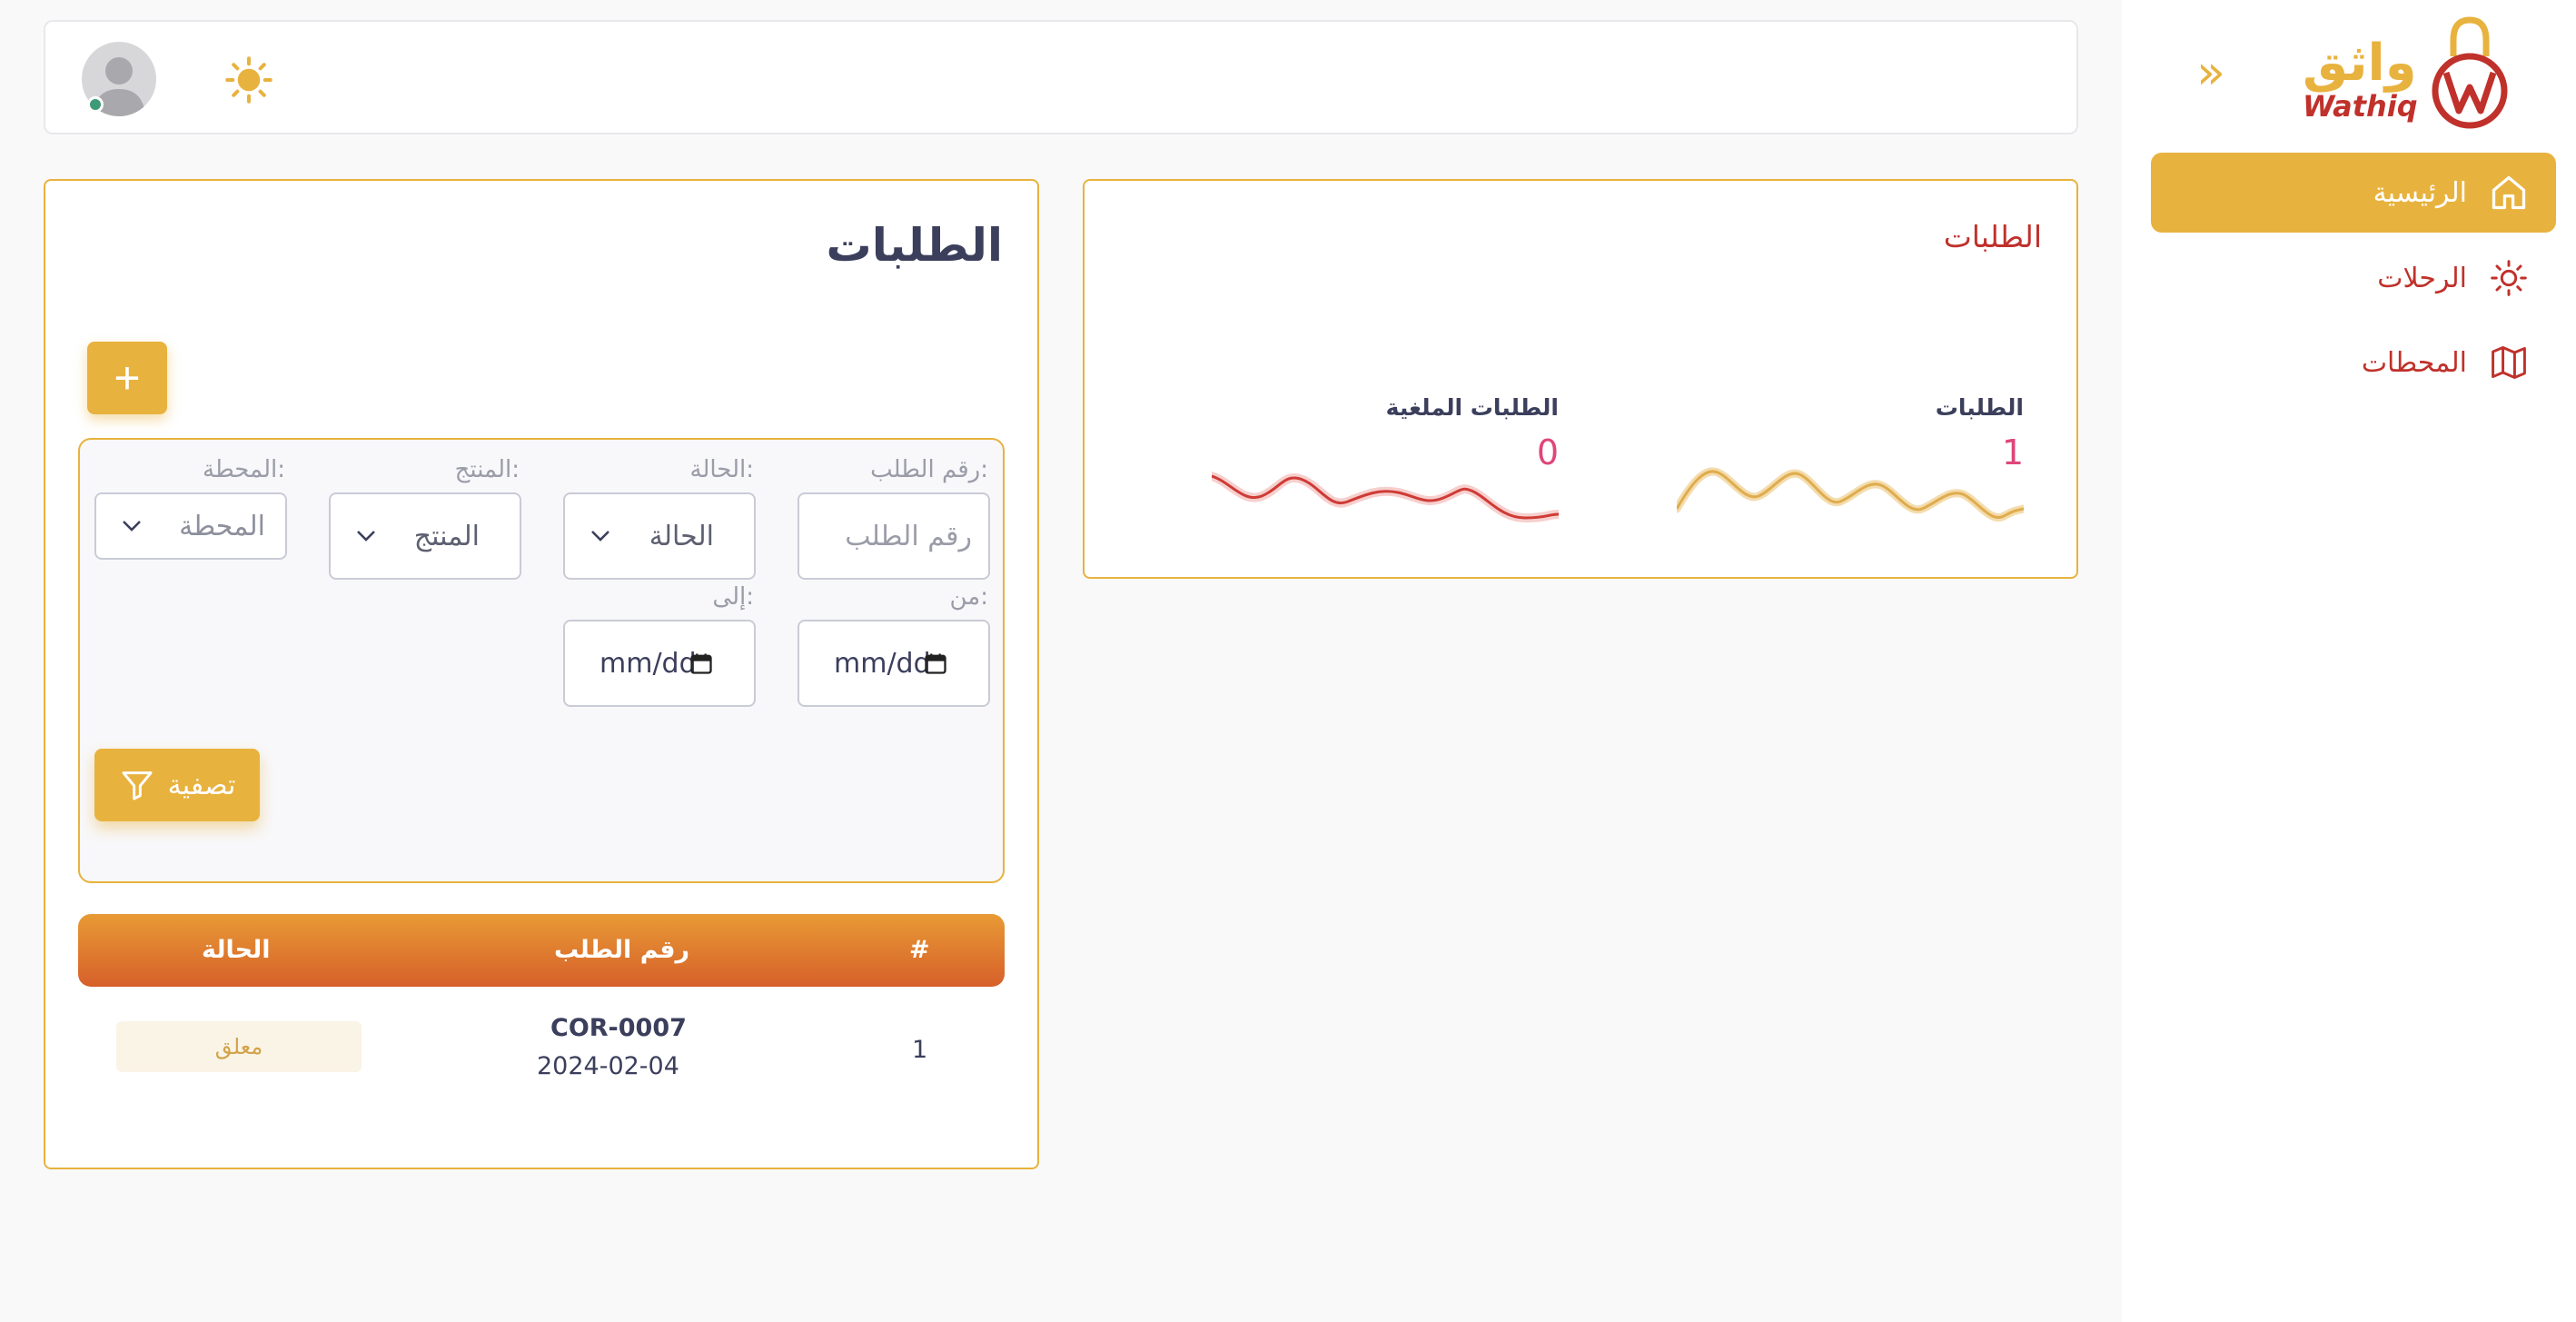 The width and height of the screenshot is (2576, 1322). I want to click on stat-cancelled-orders: الطلبات الملغية 0, so click(1385, 476).